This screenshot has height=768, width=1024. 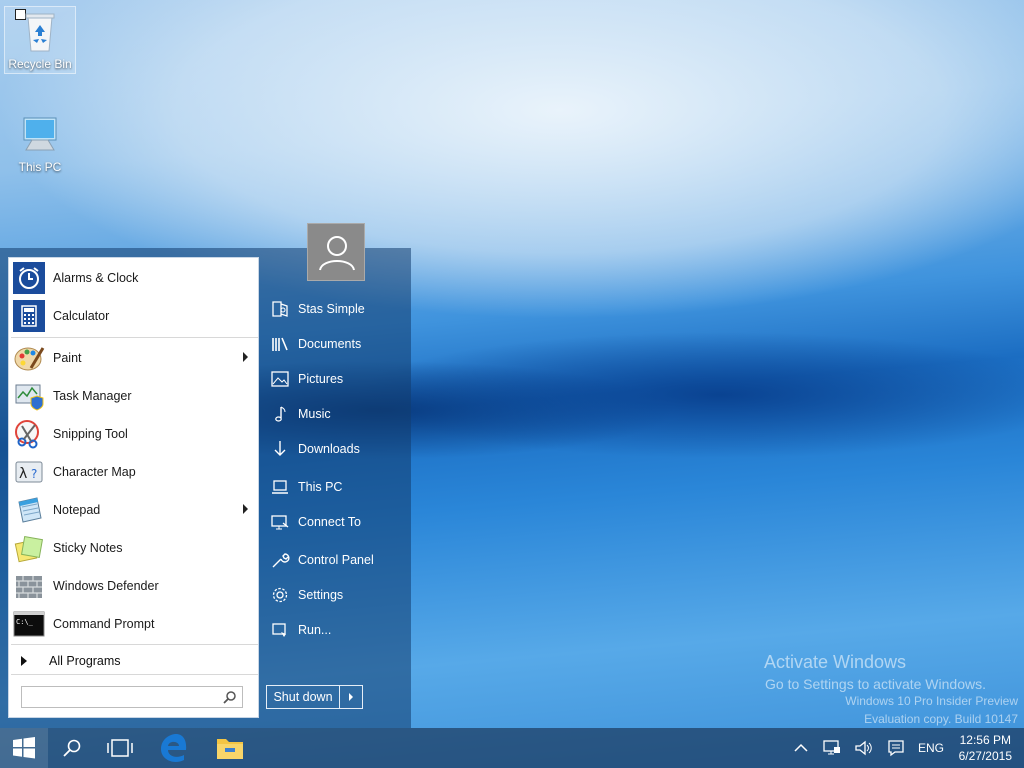 I want to click on place-documents: Documents, so click(x=336, y=344).